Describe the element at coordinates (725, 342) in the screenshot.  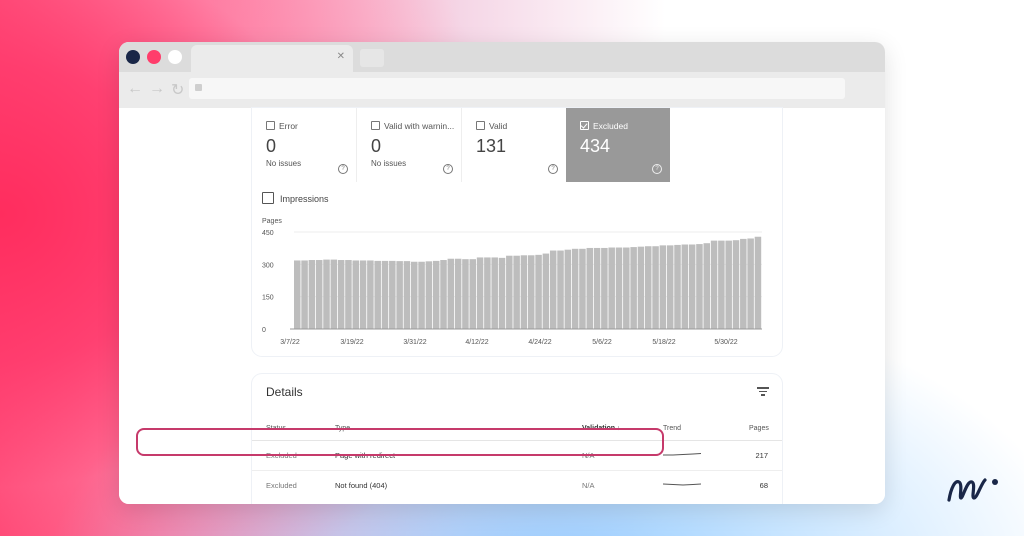
I see `x-tick-label: 5/30/22` at that location.